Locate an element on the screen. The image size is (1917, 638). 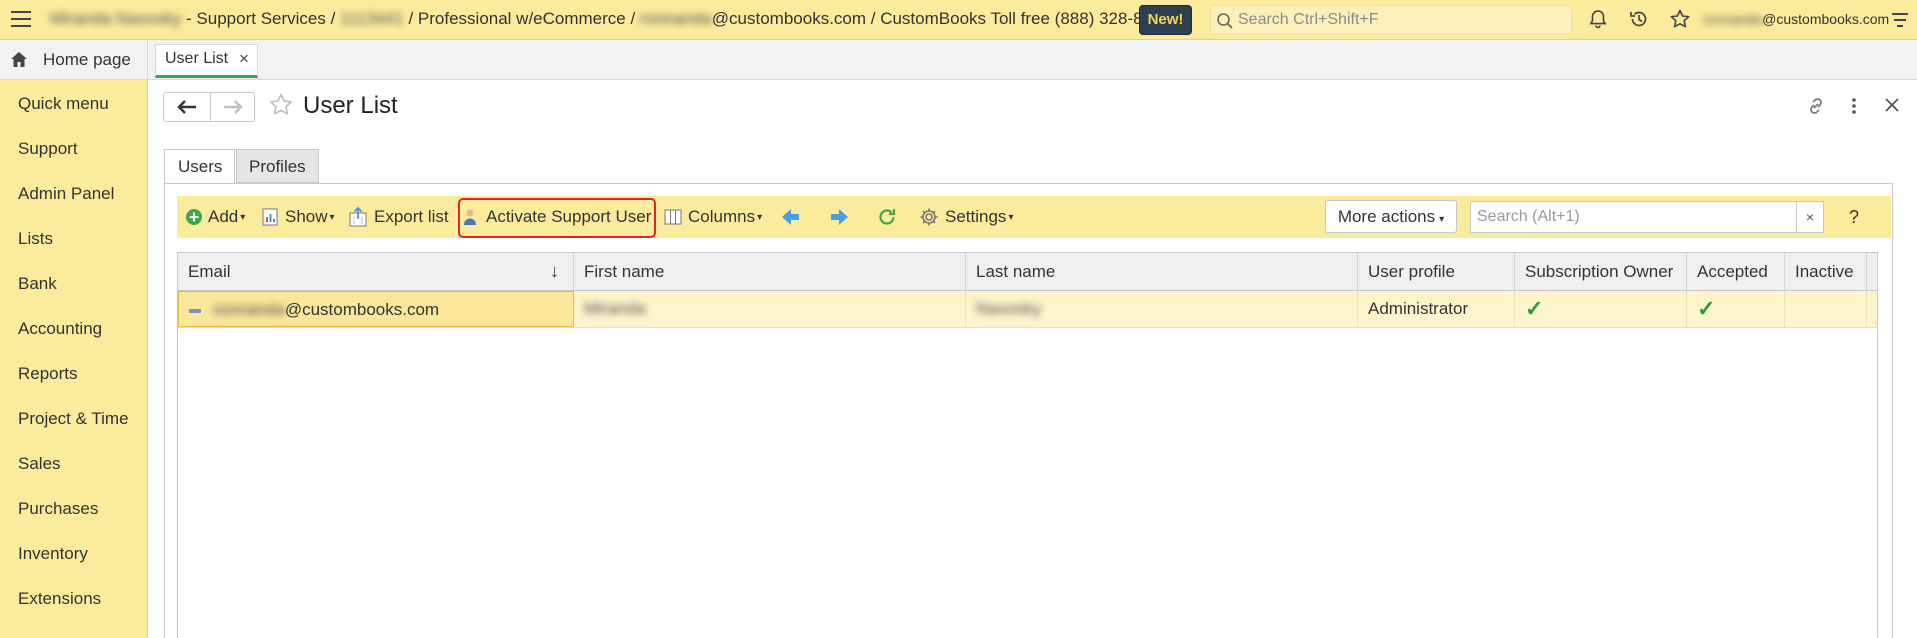
history-nav is located at coordinates (209, 107).